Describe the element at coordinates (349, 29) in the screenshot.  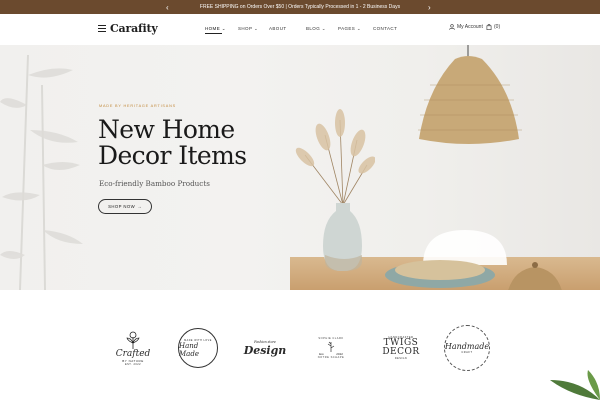
I see `nav-pages: PAGES ⌄` at that location.